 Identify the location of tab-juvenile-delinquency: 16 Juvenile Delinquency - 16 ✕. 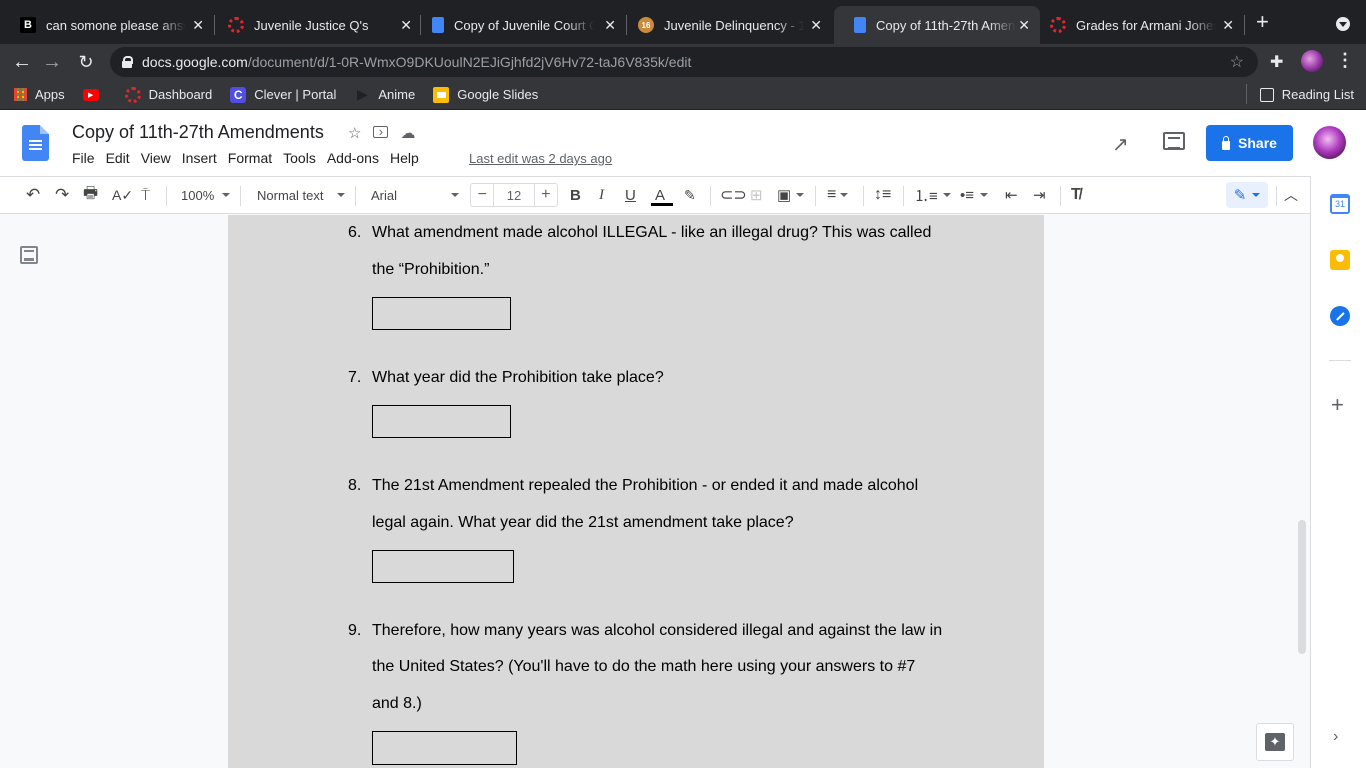
(725, 25).